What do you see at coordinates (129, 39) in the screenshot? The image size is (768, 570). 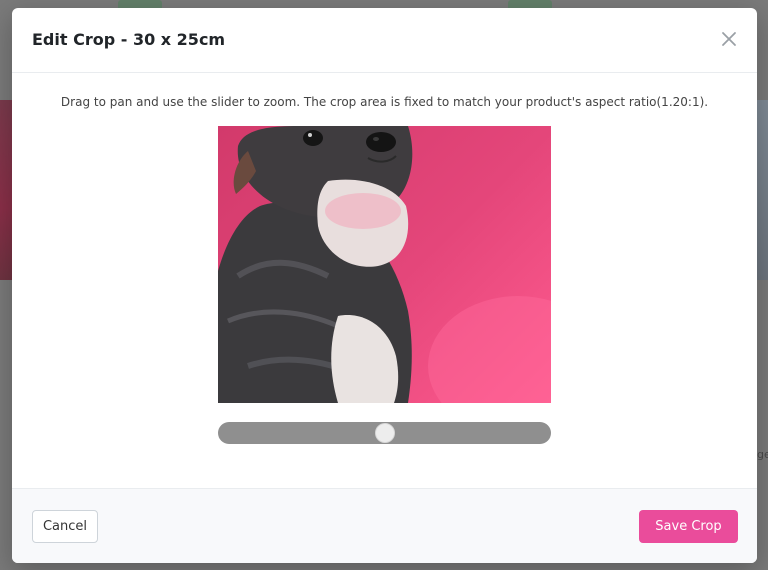 I see `modal-title: Edit Crop - 30 x 25cm` at bounding box center [129, 39].